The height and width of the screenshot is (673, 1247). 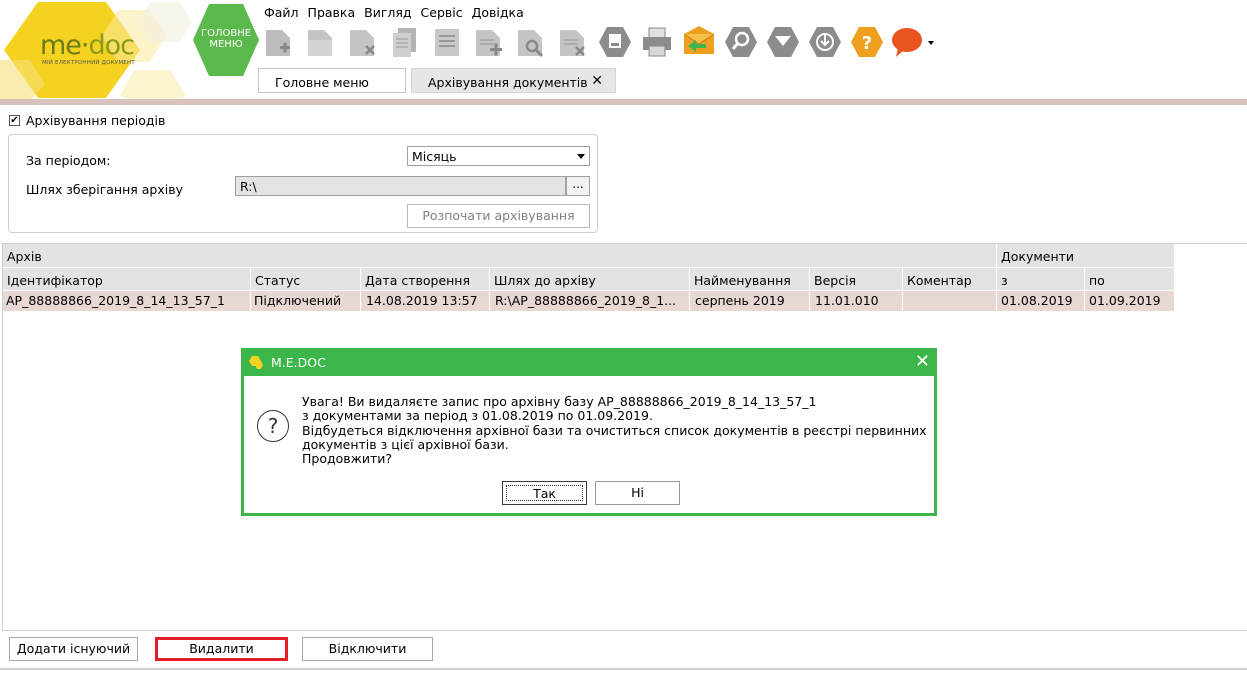 I want to click on column-header-to: по, so click(x=1130, y=279).